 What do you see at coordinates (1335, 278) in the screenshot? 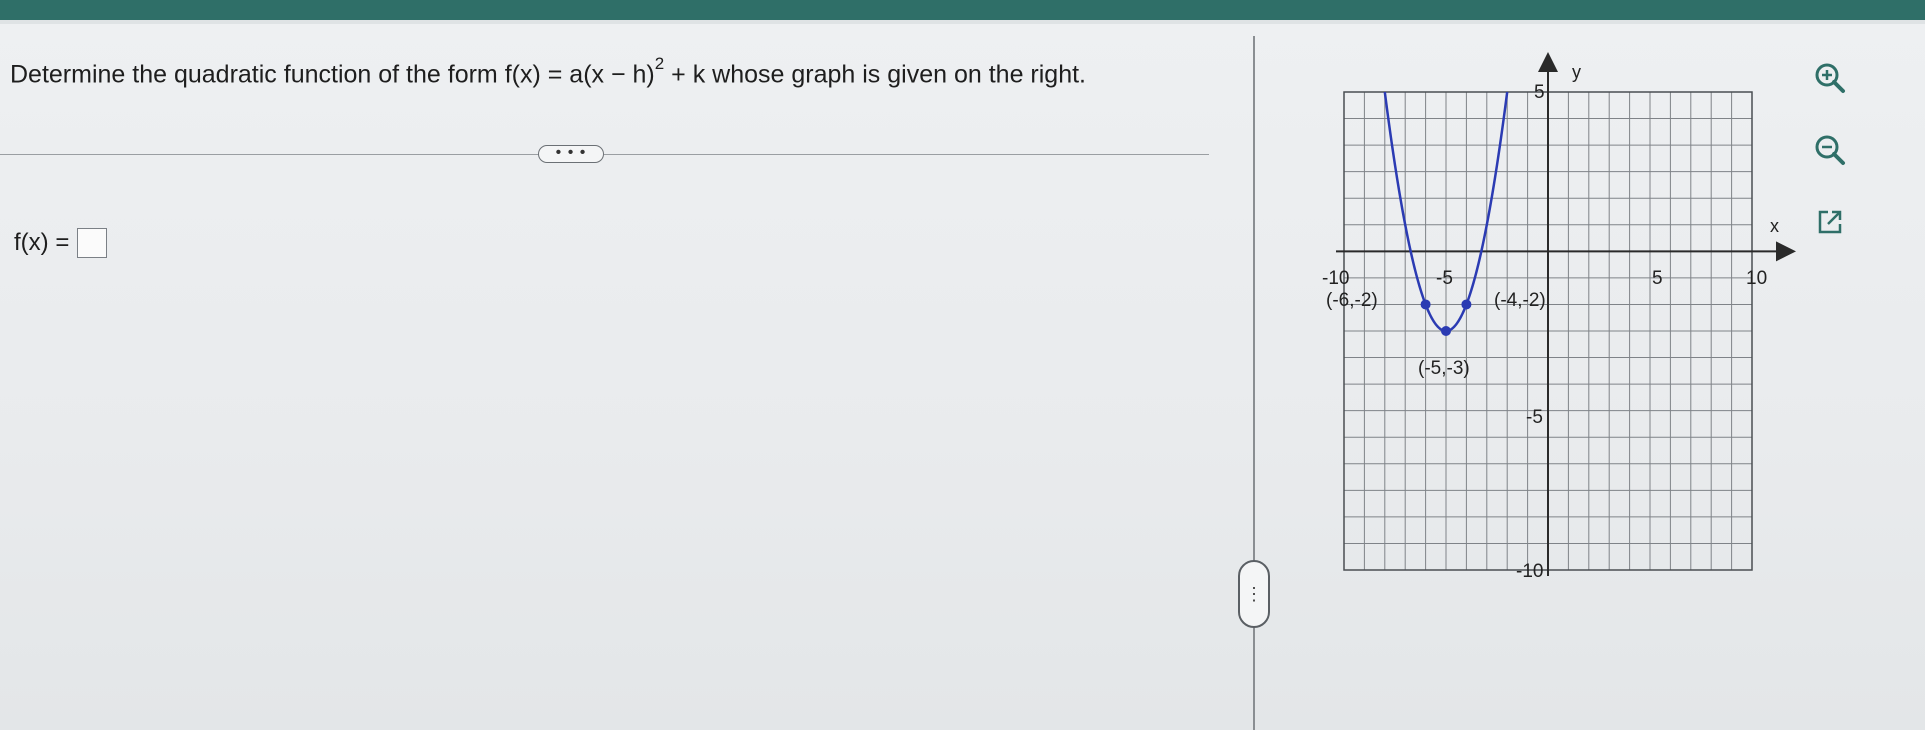
I see `tick-label-x-neg10: -10` at bounding box center [1335, 278].